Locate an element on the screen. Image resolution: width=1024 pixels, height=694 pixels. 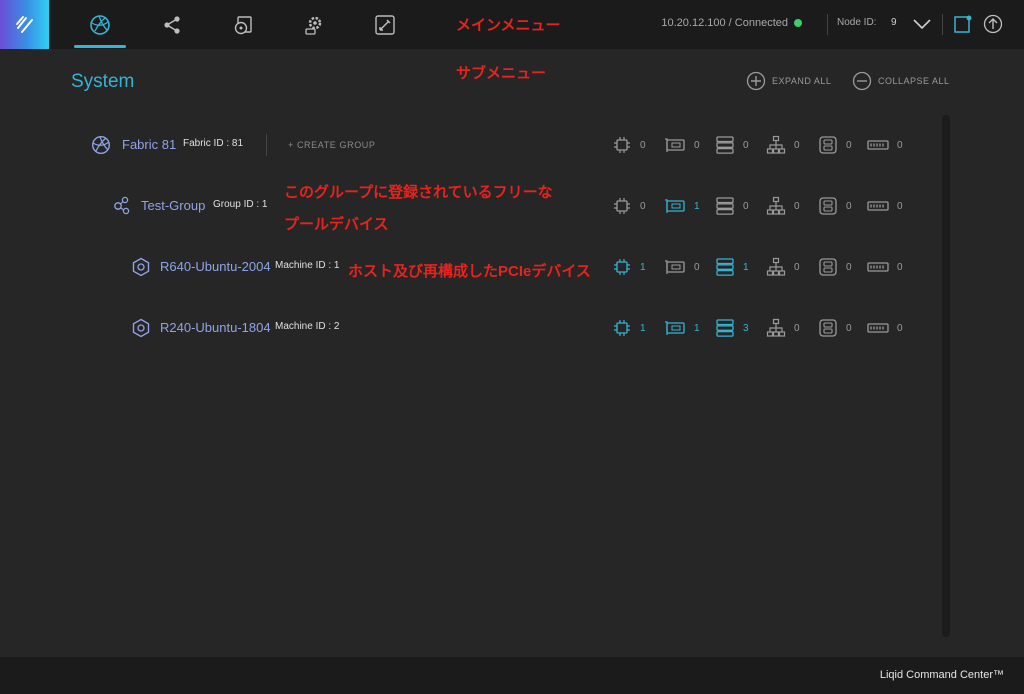
row-id: Machine ID : 1 is located at coordinates (307, 265).